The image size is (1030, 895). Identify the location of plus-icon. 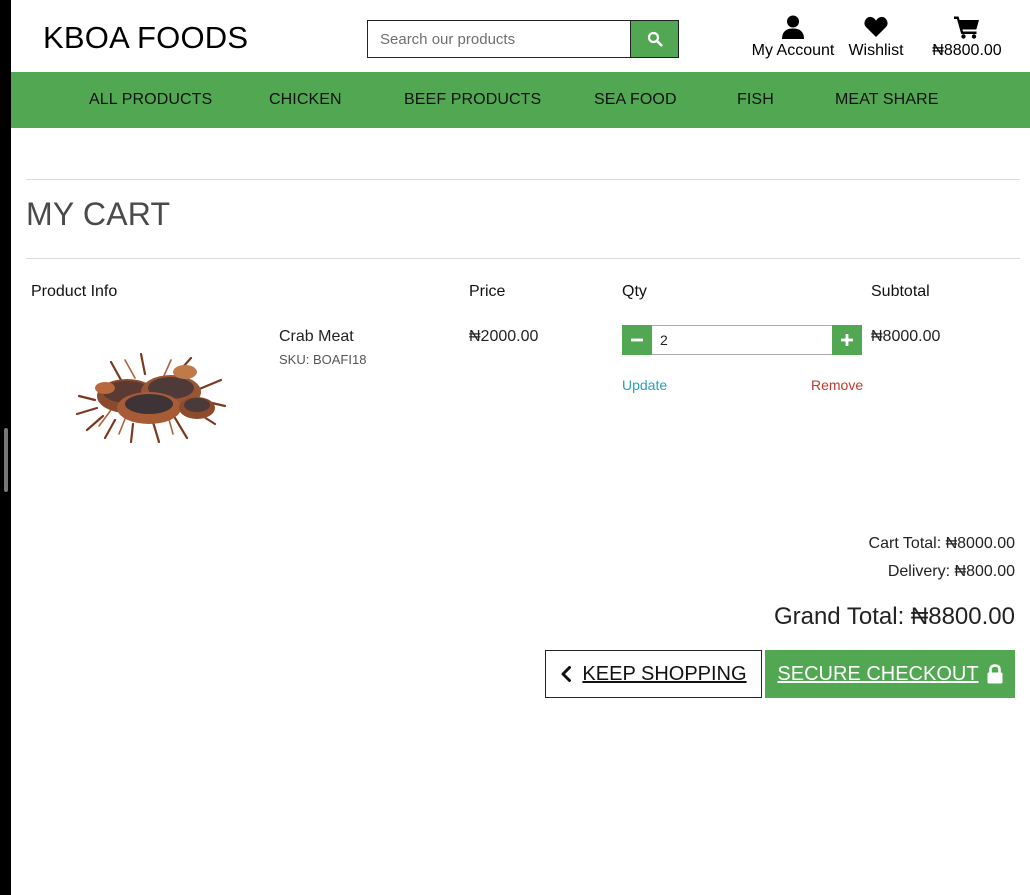
(847, 340).